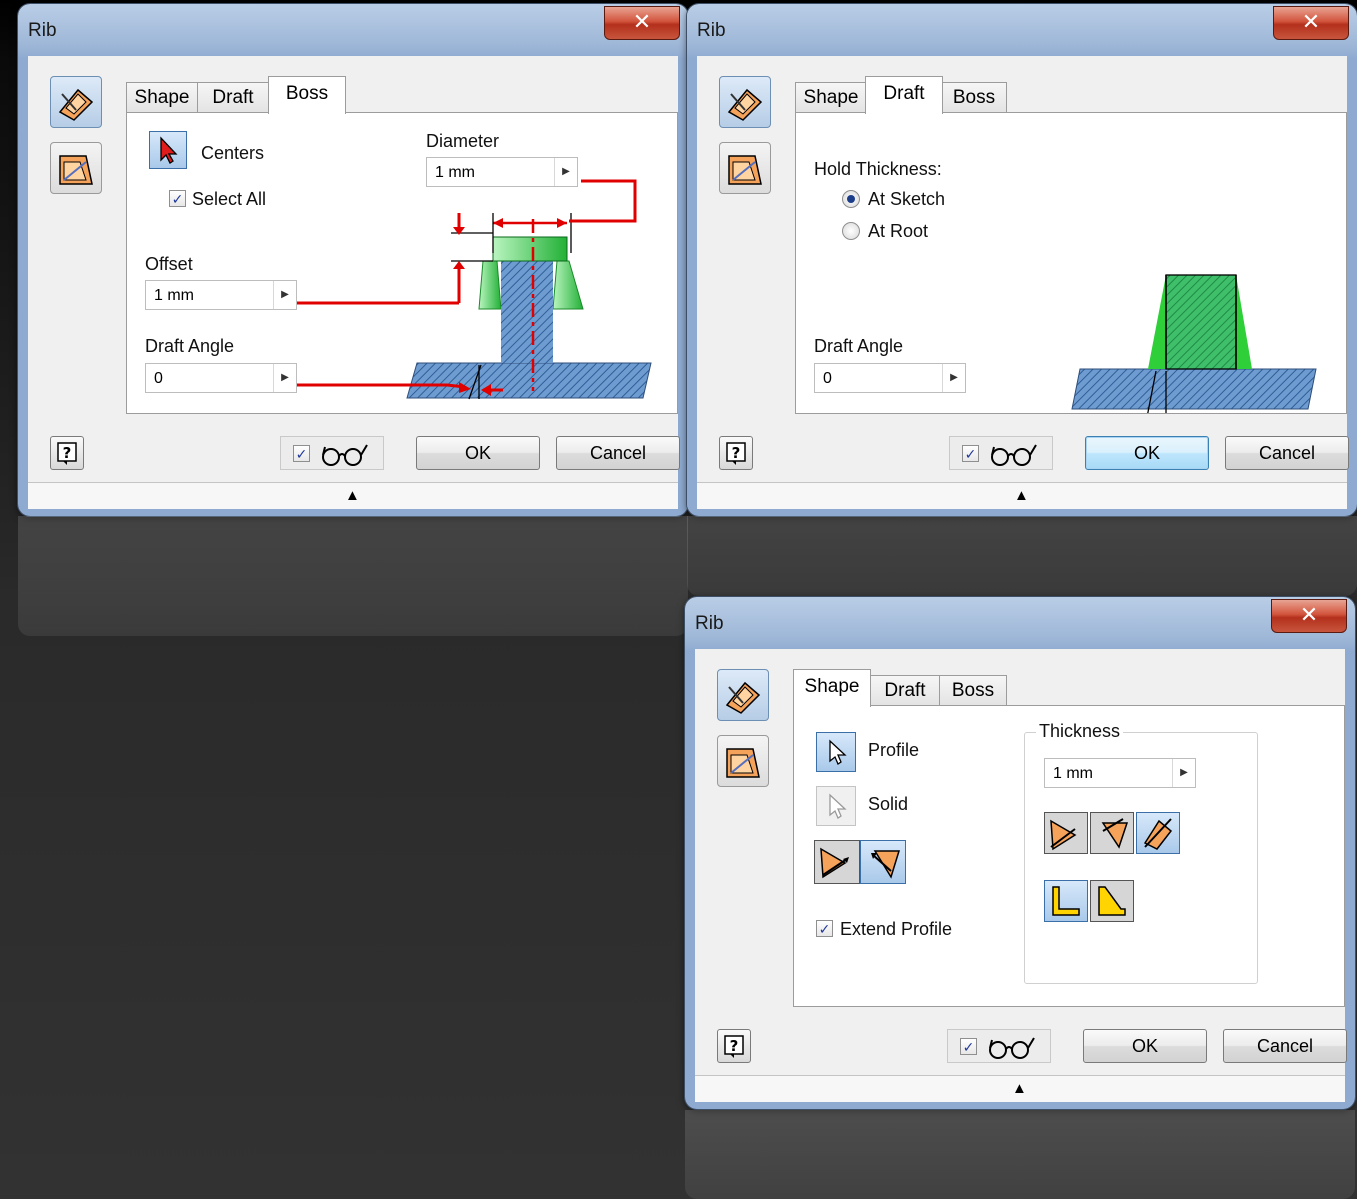 This screenshot has height=1199, width=1357. Describe the element at coordinates (851, 199) in the screenshot. I see `at-sketch-radio` at that location.